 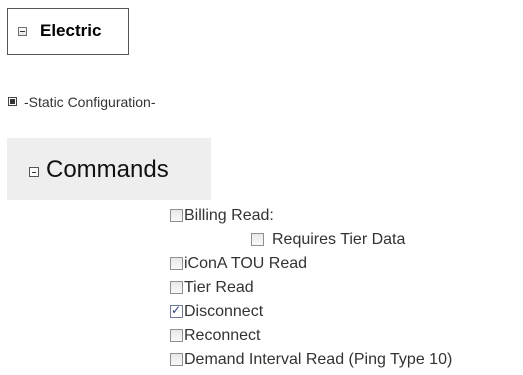 What do you see at coordinates (246, 263) in the screenshot?
I see `icona-tou-read-label: iConA TOU Read` at bounding box center [246, 263].